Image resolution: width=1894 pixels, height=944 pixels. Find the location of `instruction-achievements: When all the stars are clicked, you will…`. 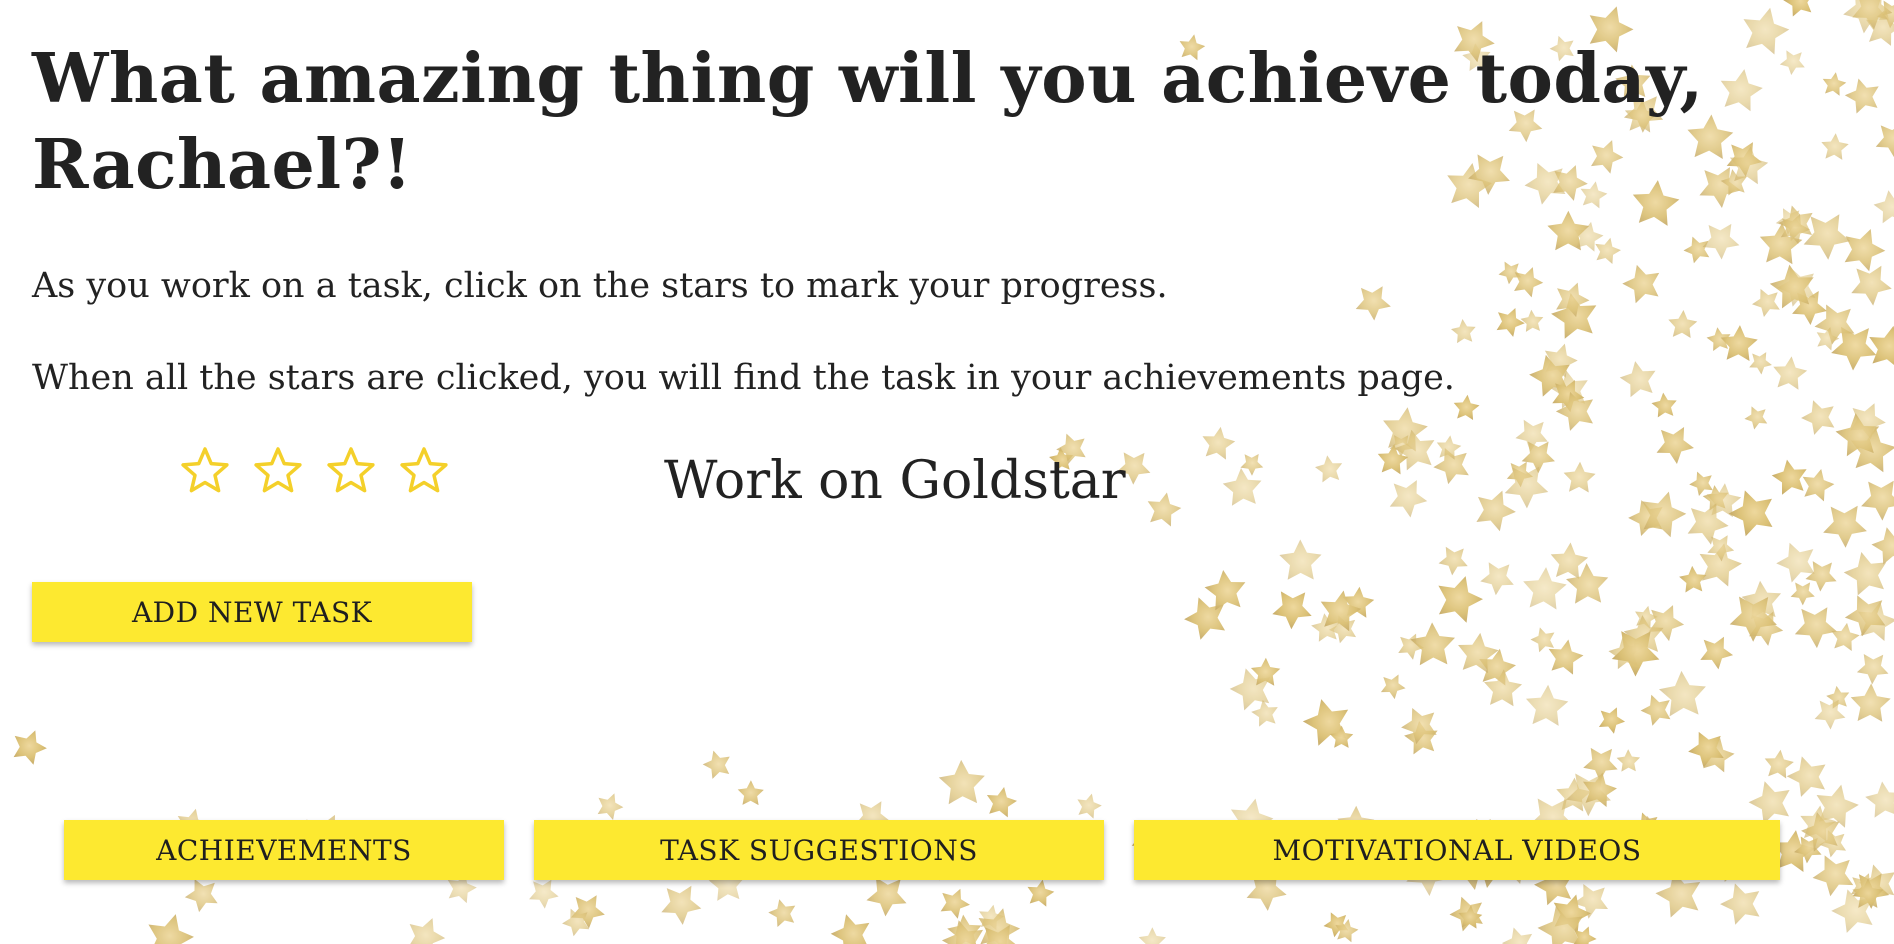

instruction-achievements: When all the stars are clicked, you will… is located at coordinates (743, 378).